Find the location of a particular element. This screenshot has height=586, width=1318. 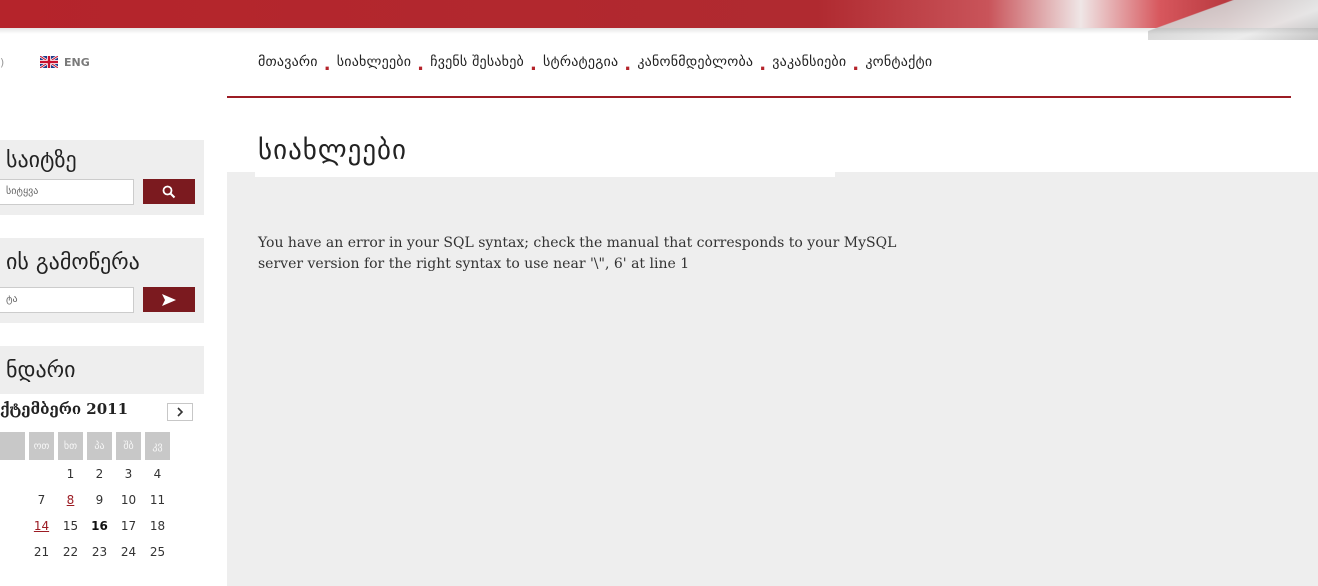

weekday-cell: კვ is located at coordinates (157, 446).